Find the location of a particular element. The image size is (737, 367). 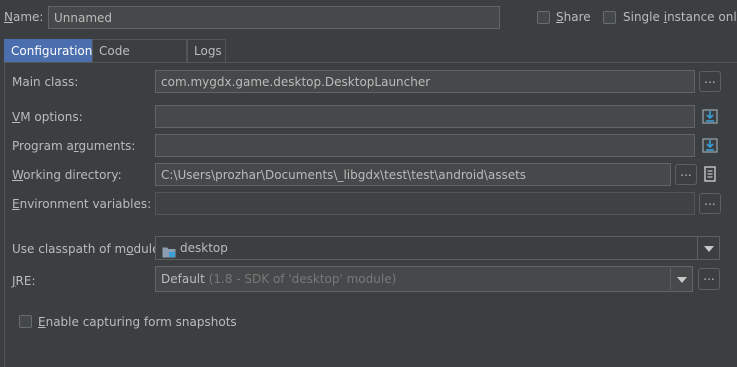

jre-label: JRE: is located at coordinates (24, 281).